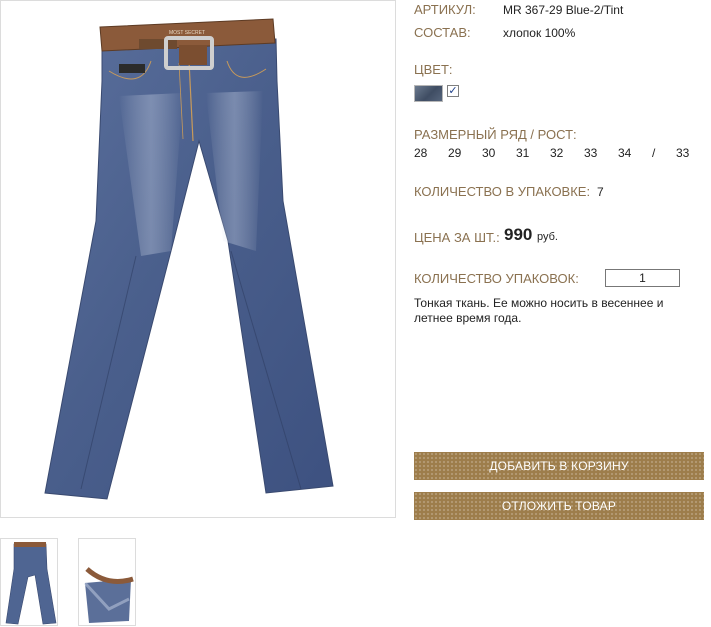 This screenshot has height=627, width=711. I want to click on price-value: 990, so click(518, 234).